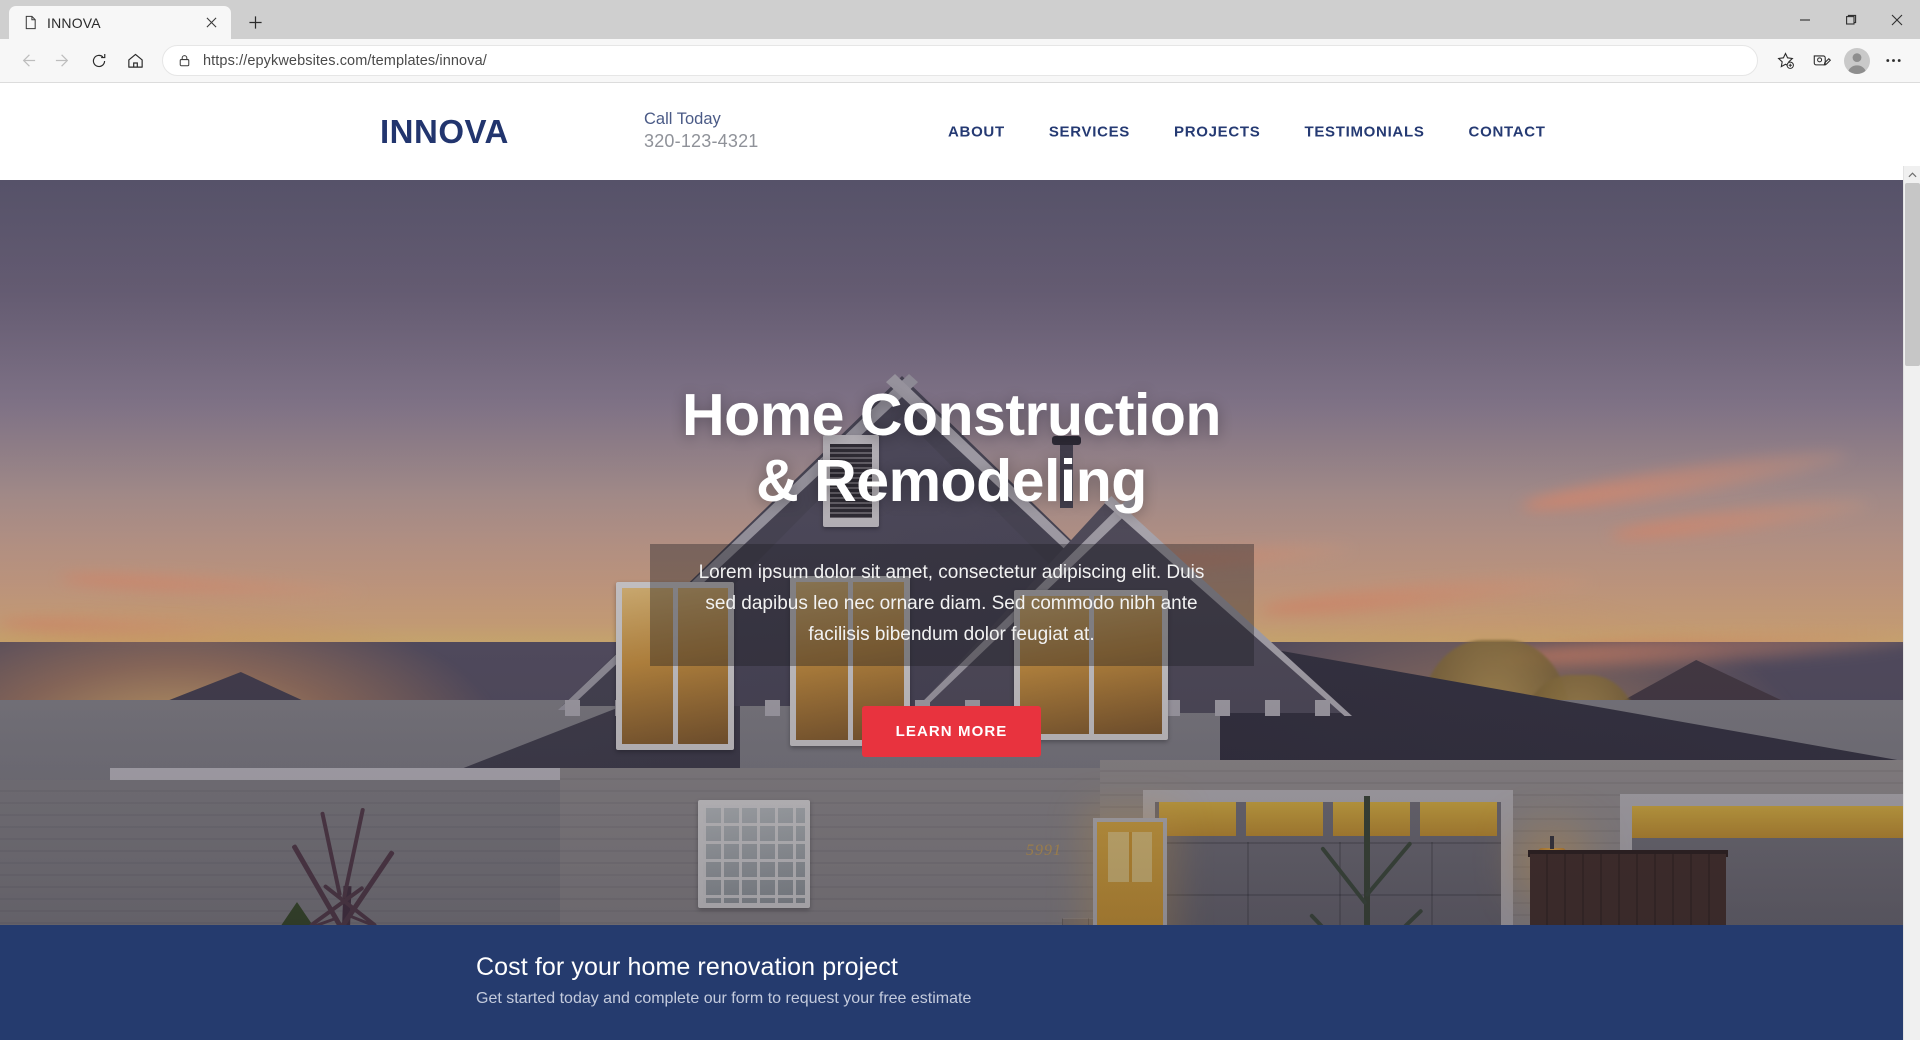 This screenshot has width=1920, height=1040. I want to click on plus-icon, so click(255, 22).